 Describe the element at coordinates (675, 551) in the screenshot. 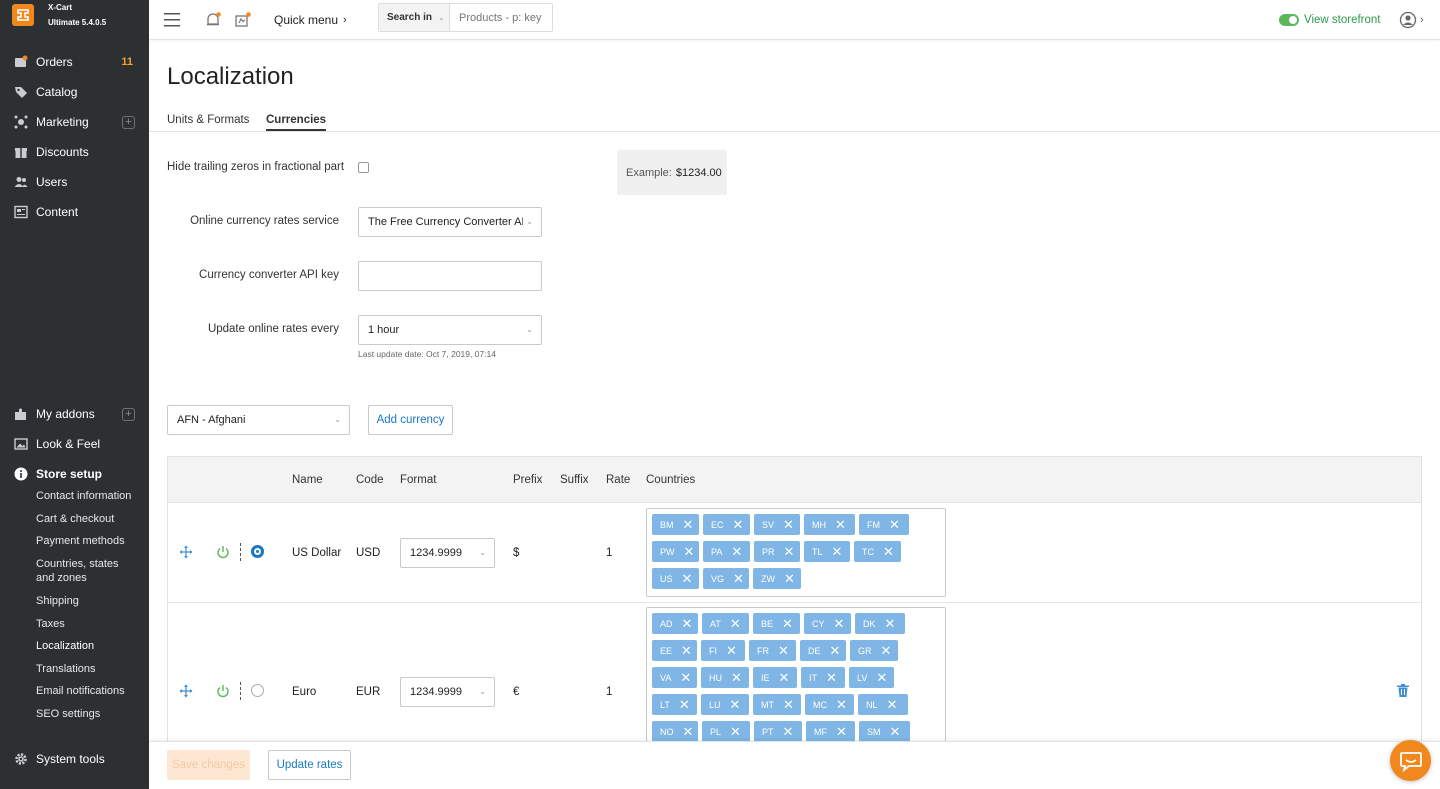

I see `country-chip: PW ✕` at that location.